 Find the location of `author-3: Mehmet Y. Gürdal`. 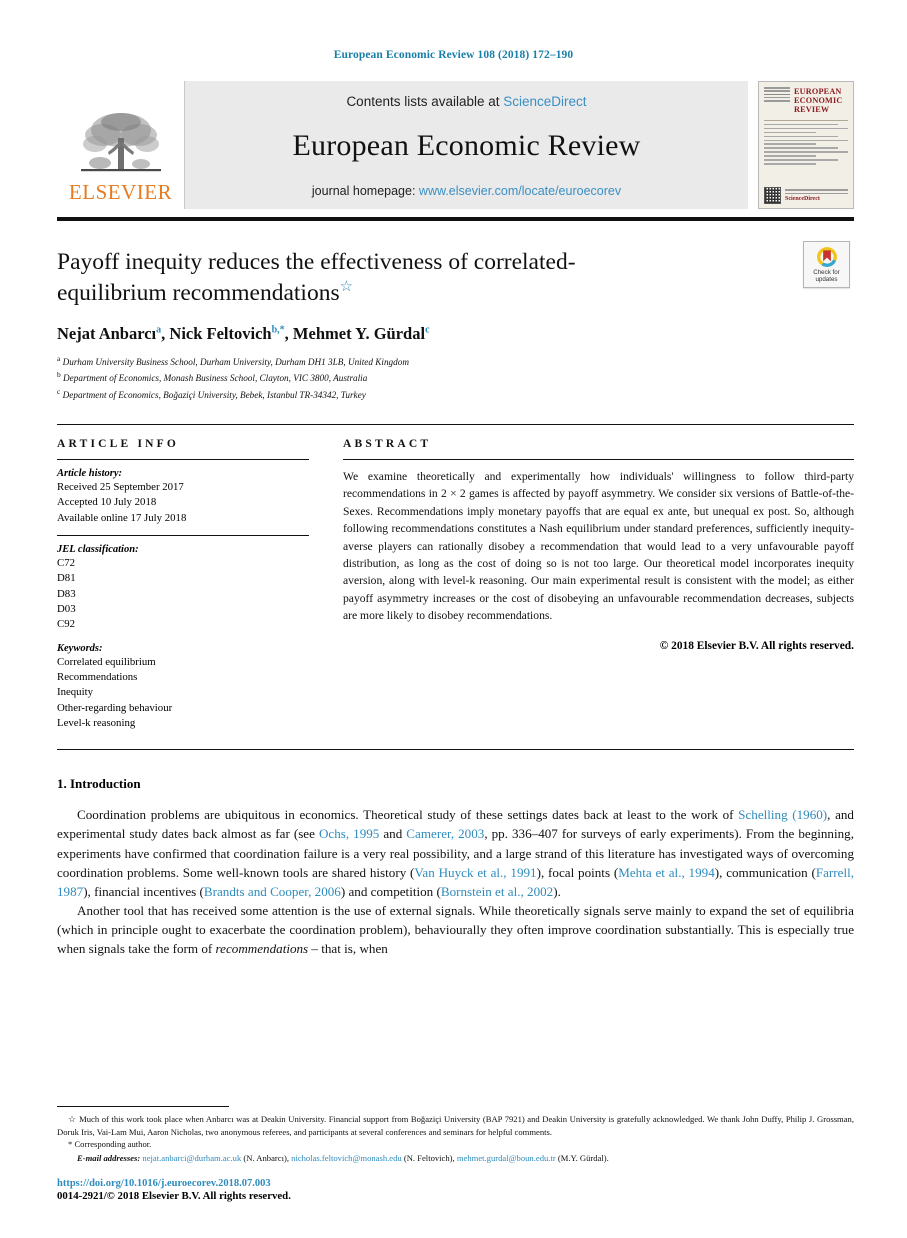

author-3: Mehmet Y. Gürdal is located at coordinates (359, 333).